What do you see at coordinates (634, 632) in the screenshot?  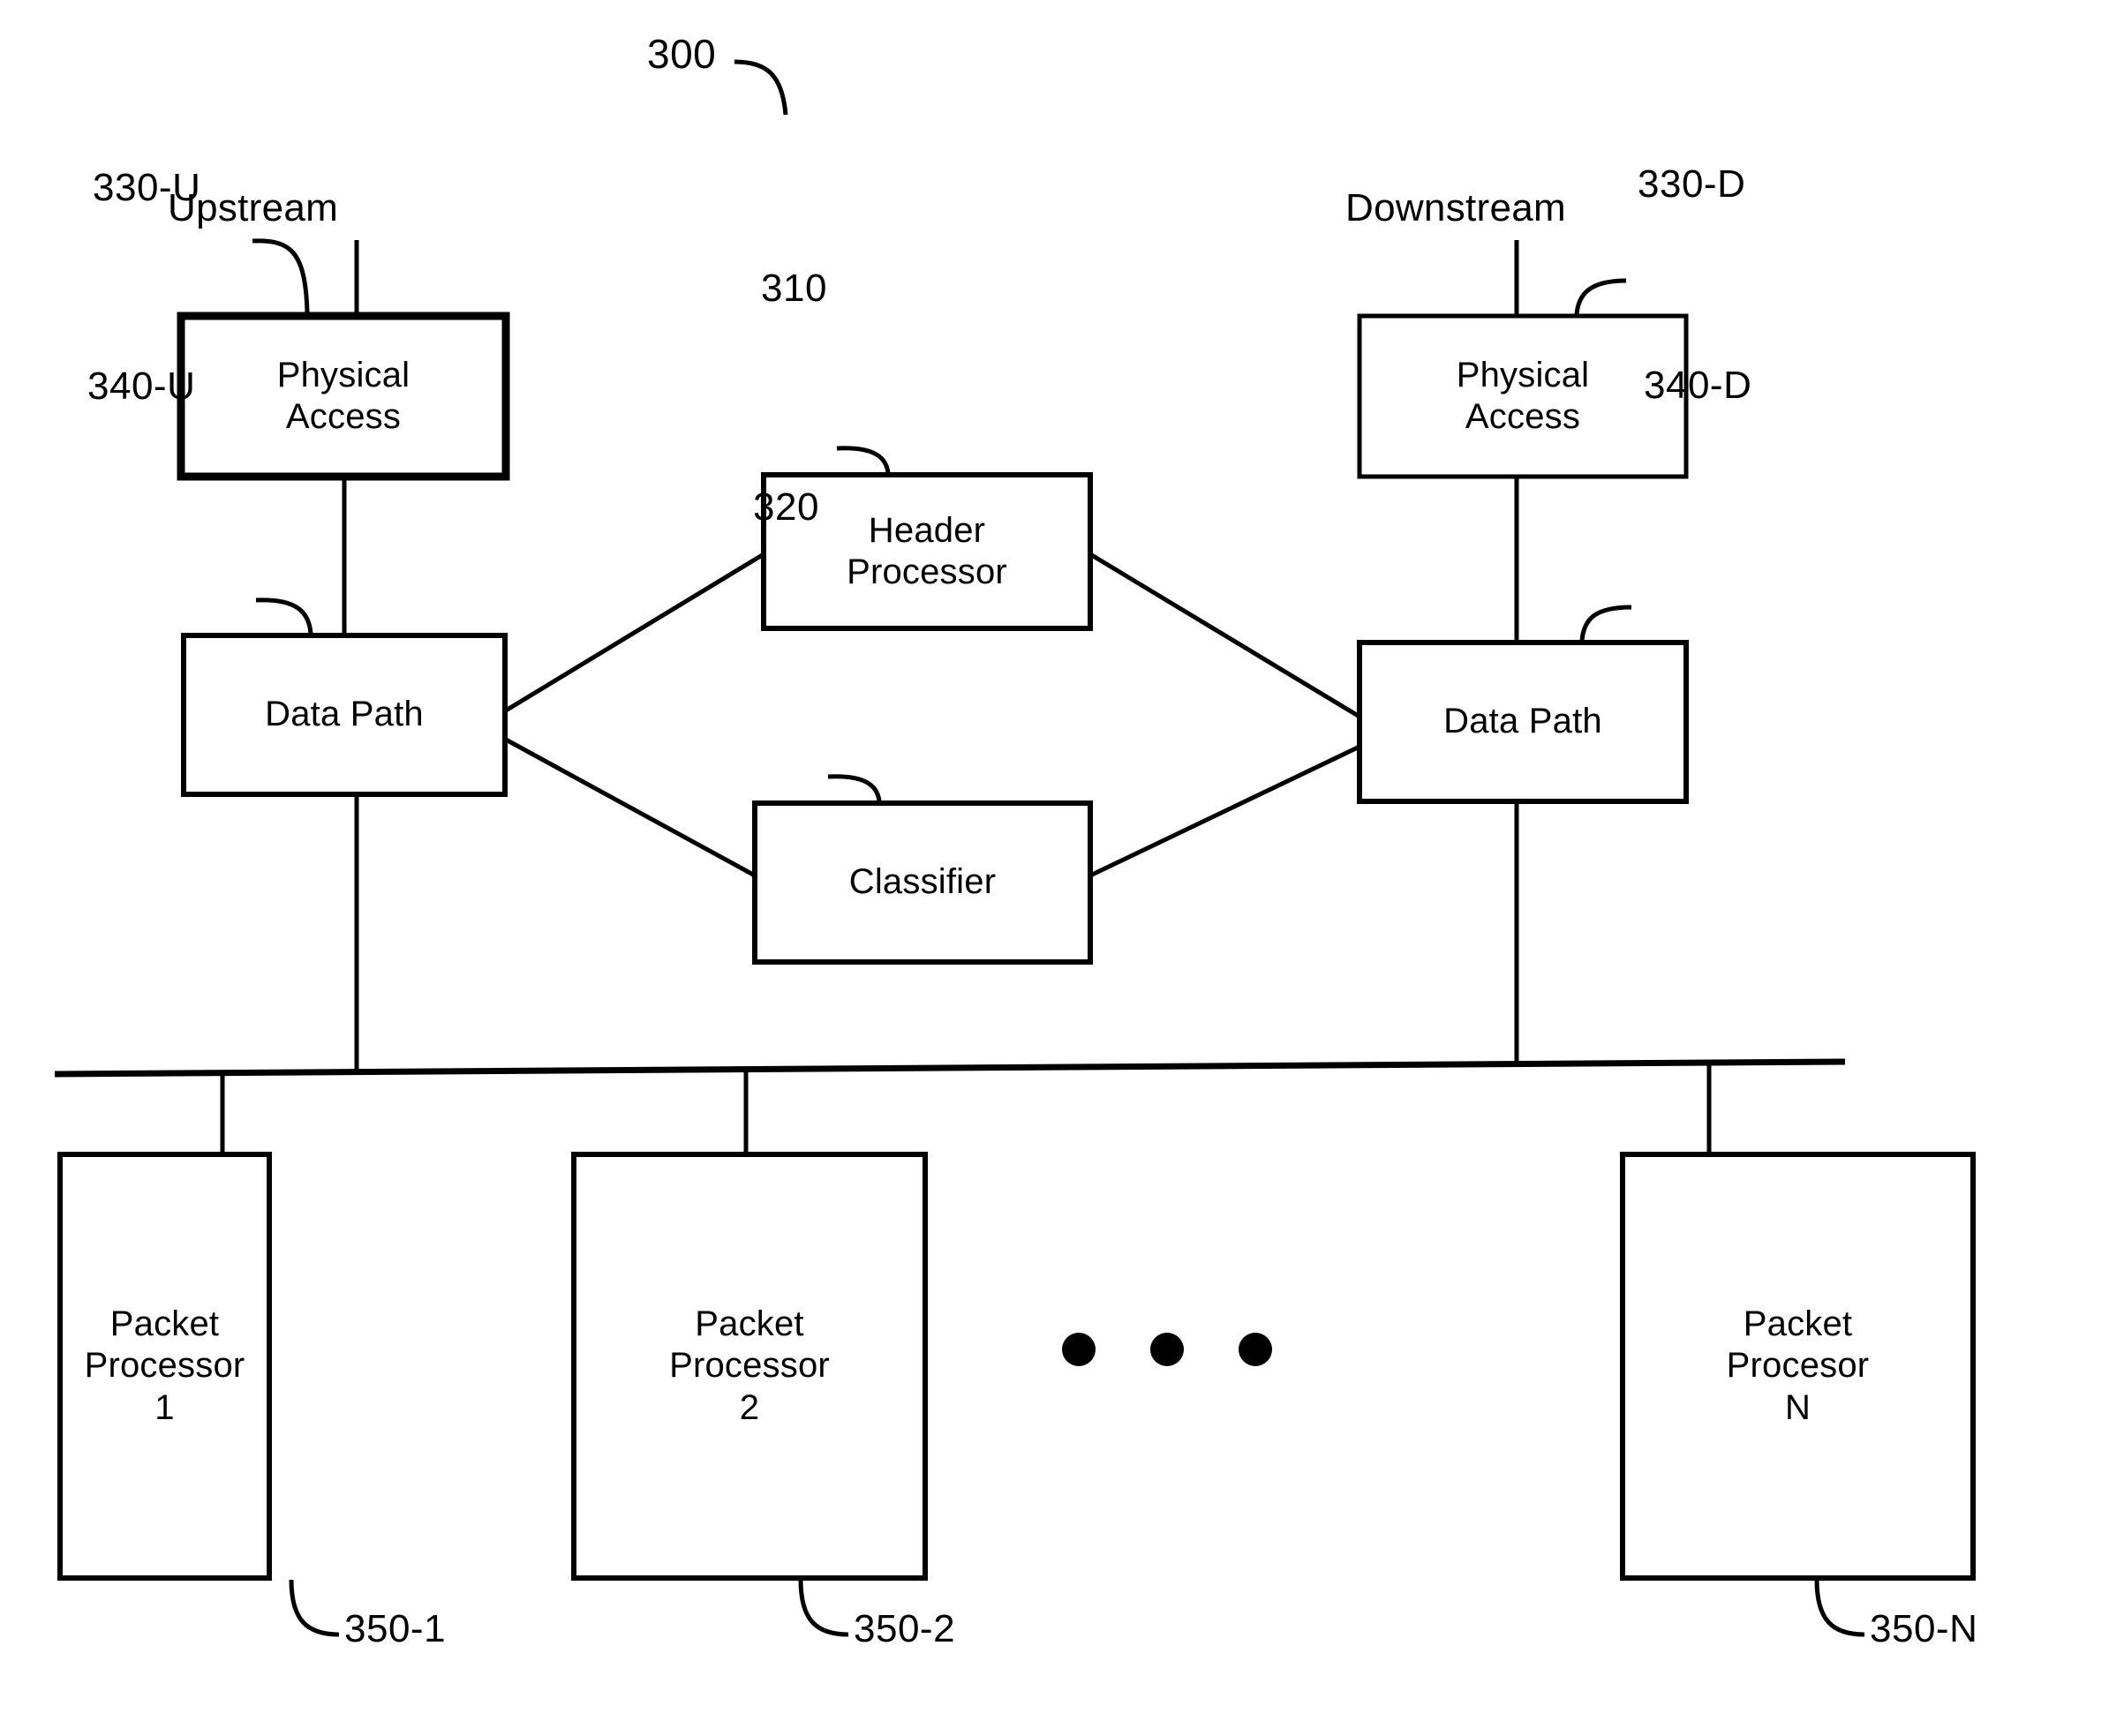 I see `data-path-upstream-to-header-processor-line` at bounding box center [634, 632].